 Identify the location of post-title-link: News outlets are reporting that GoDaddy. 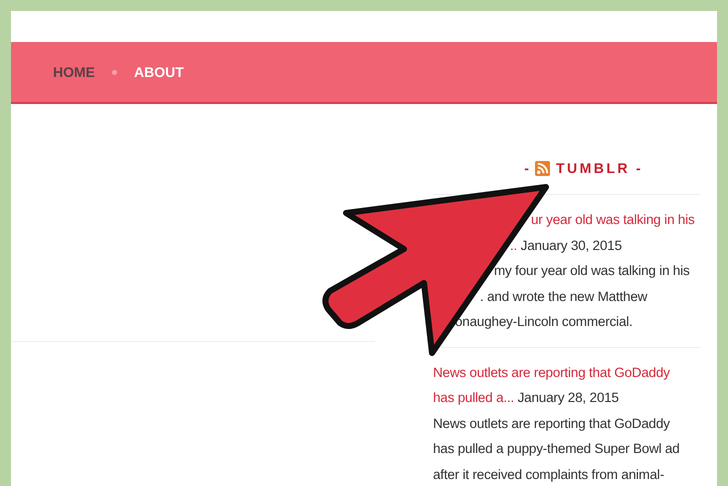
(551, 372).